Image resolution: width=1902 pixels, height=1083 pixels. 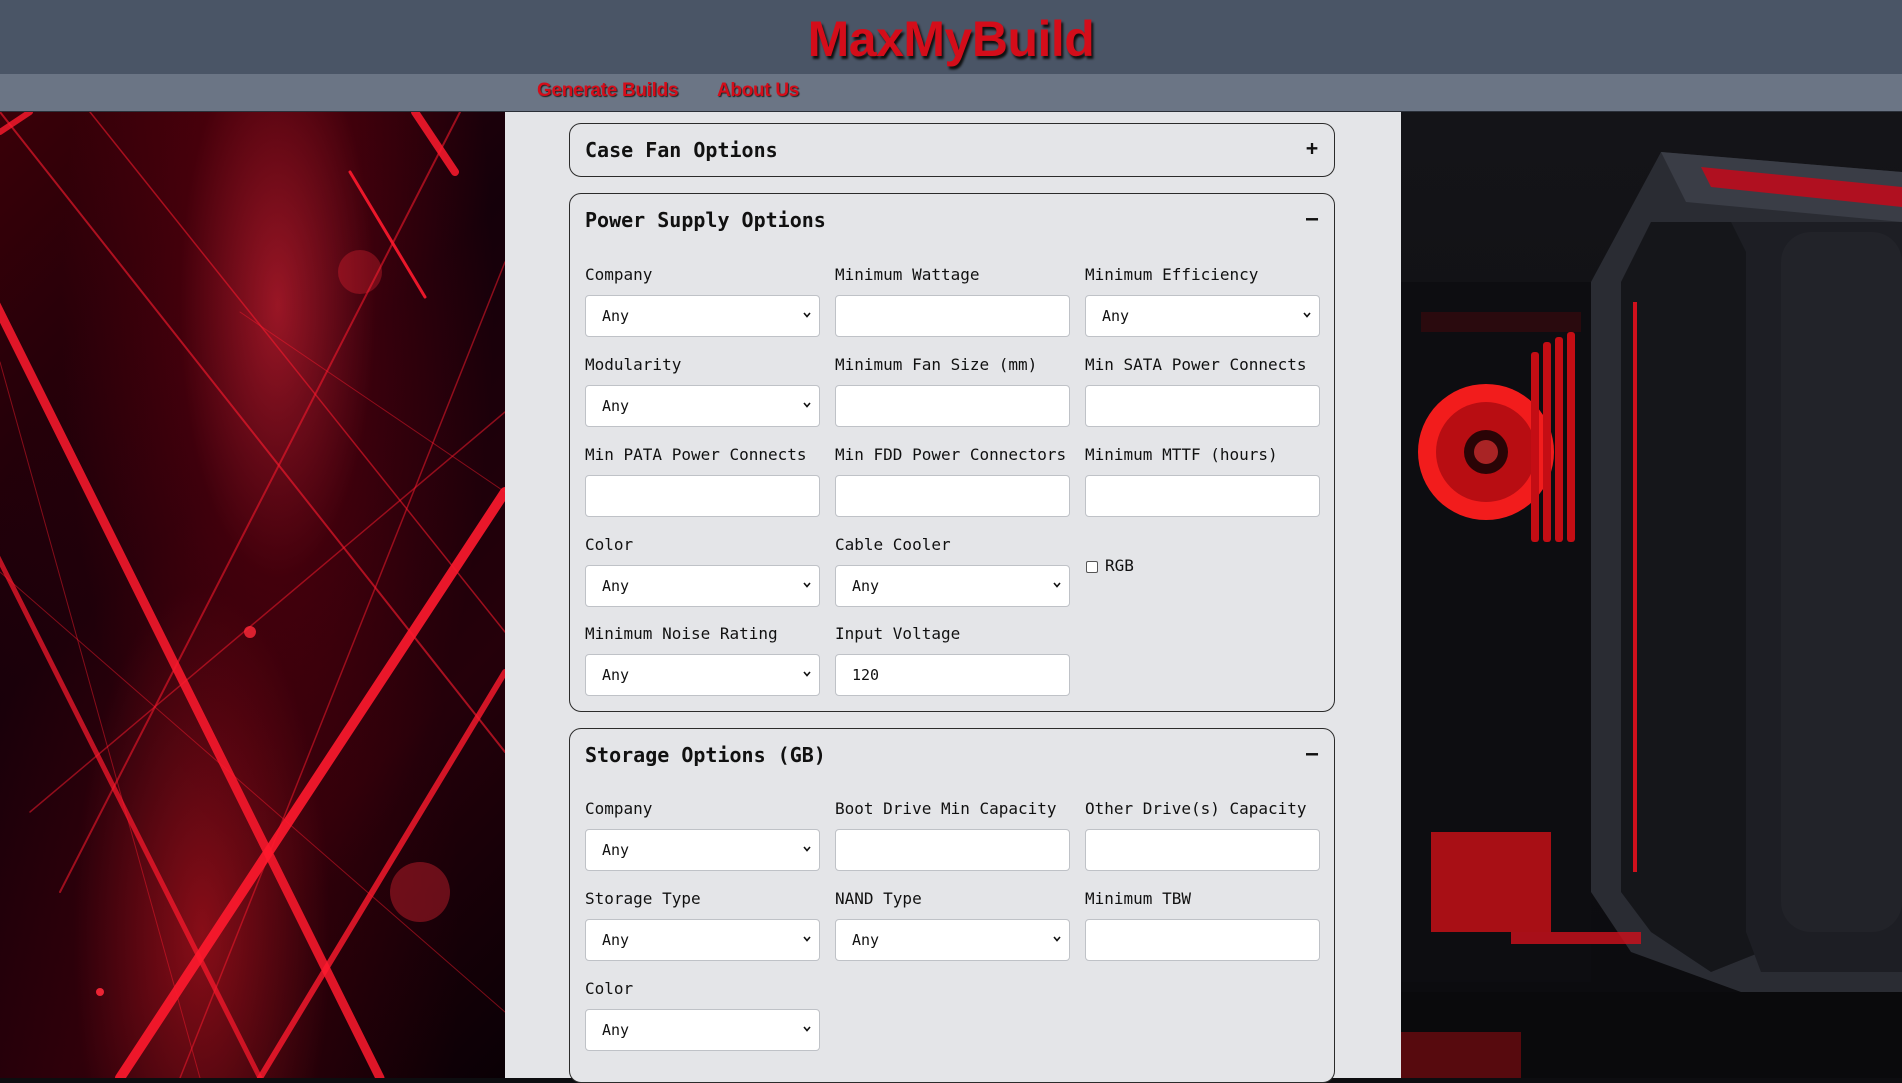 What do you see at coordinates (705, 220) in the screenshot?
I see `power-supply-options-title: Power Supply Options` at bounding box center [705, 220].